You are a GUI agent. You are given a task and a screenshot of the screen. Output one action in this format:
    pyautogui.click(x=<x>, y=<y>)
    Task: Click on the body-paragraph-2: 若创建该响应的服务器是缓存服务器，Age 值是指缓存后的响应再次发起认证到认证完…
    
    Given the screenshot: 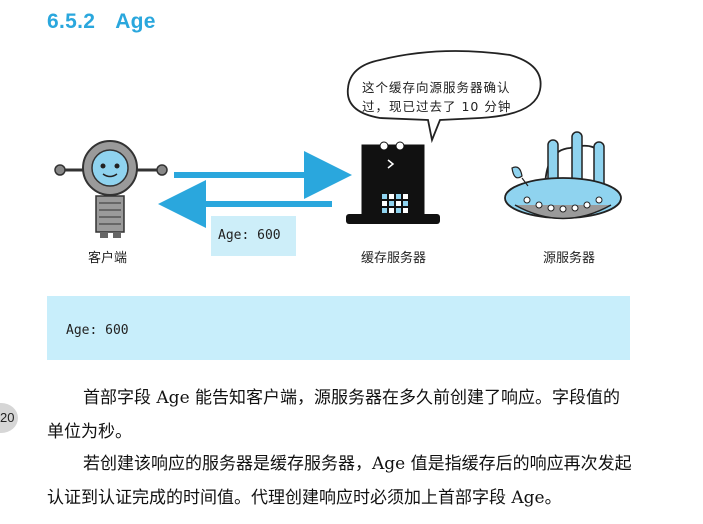 What is the action you would take?
    pyautogui.click(x=342, y=481)
    